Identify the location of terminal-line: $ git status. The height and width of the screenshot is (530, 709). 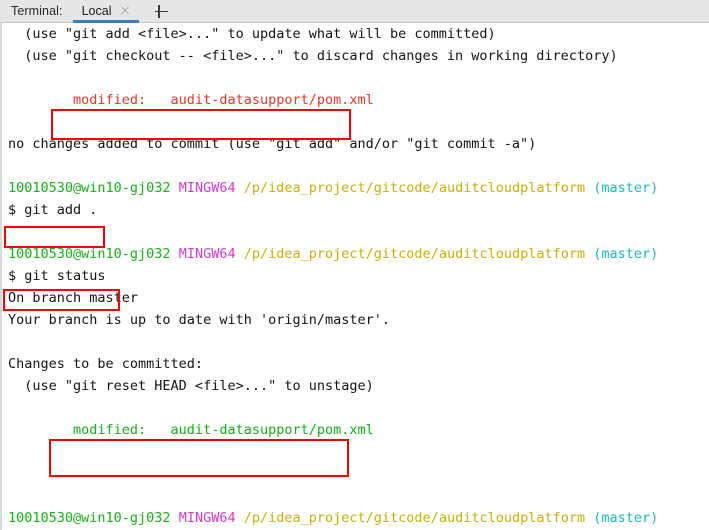
(355, 276).